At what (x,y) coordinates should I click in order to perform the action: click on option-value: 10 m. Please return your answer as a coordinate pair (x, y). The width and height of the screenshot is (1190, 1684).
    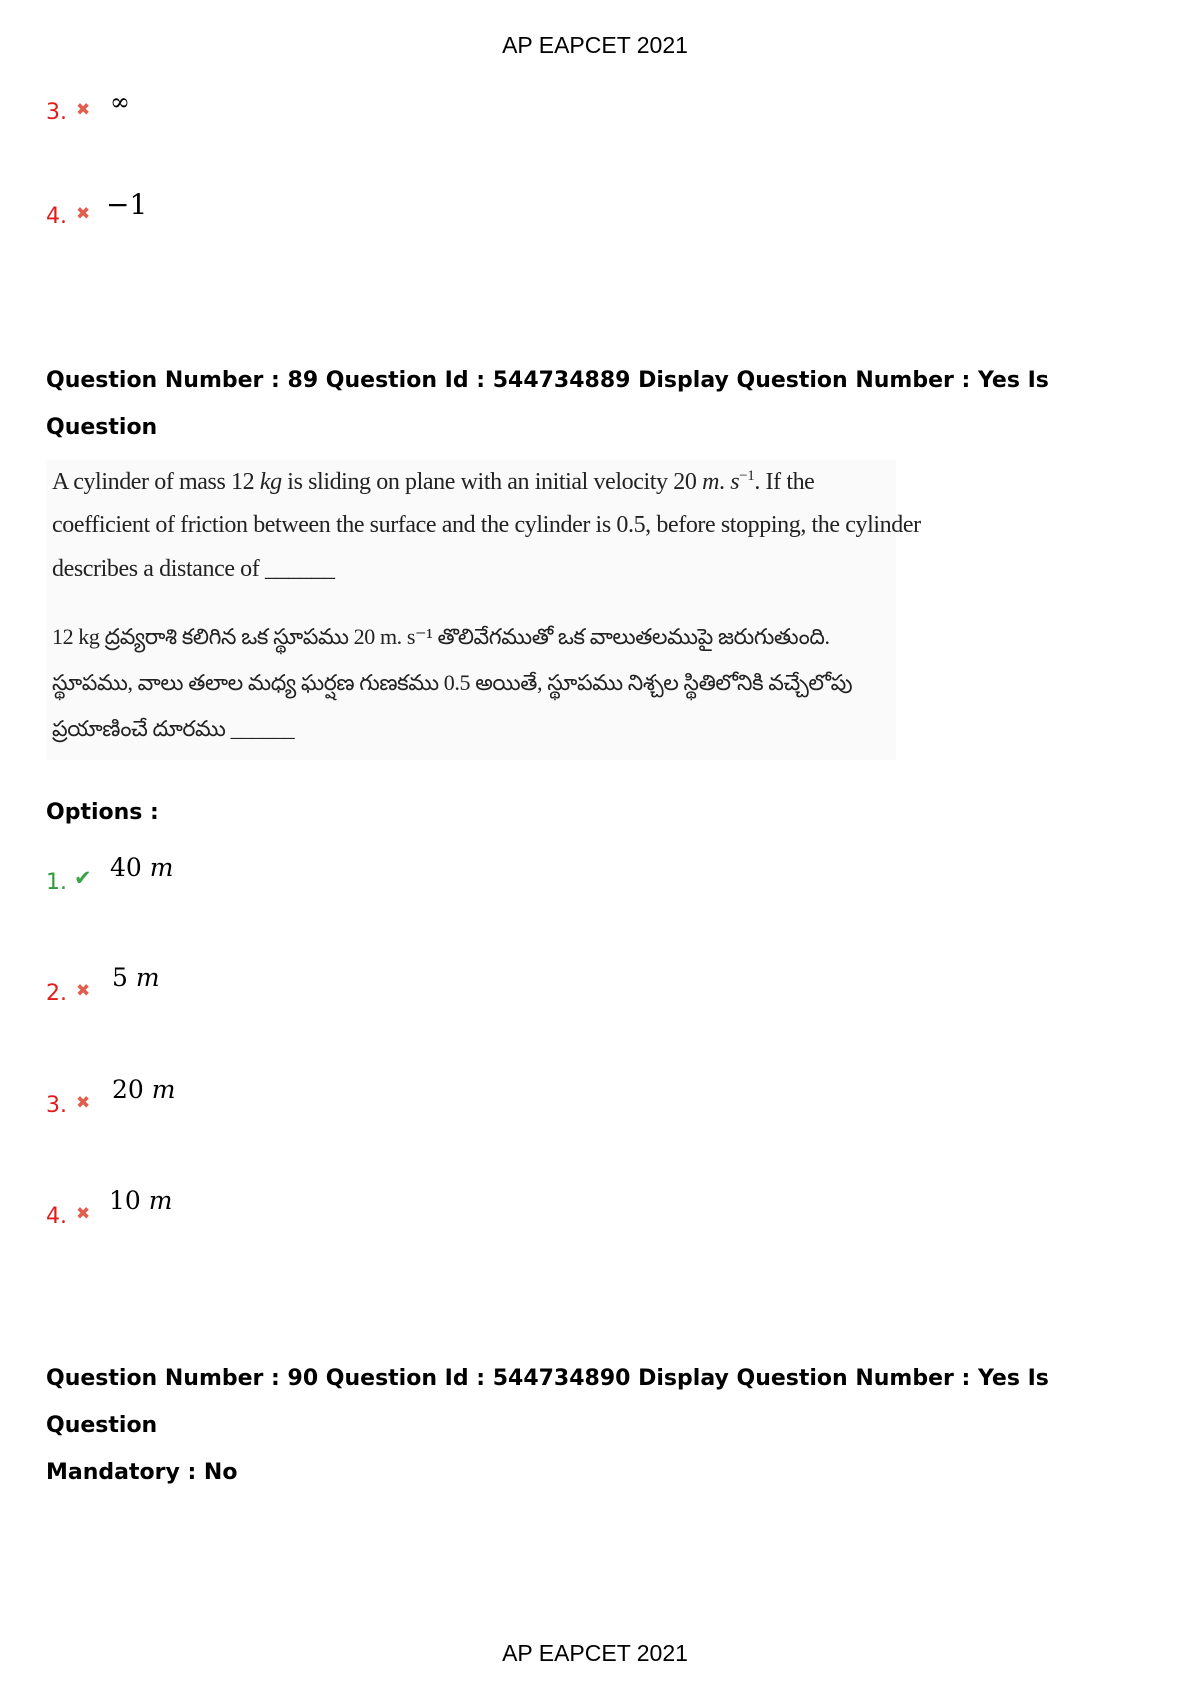
    Looking at the image, I should click on (141, 1200).